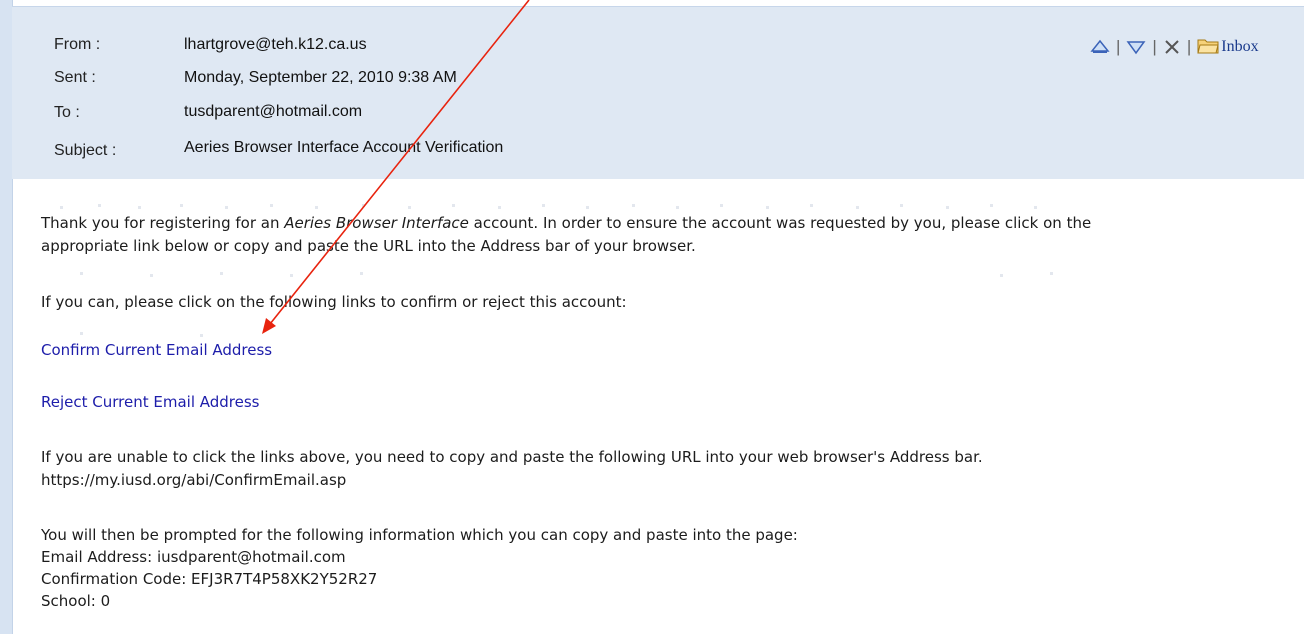 Image resolution: width=1304 pixels, height=634 pixels. I want to click on to-label: To :, so click(67, 112).